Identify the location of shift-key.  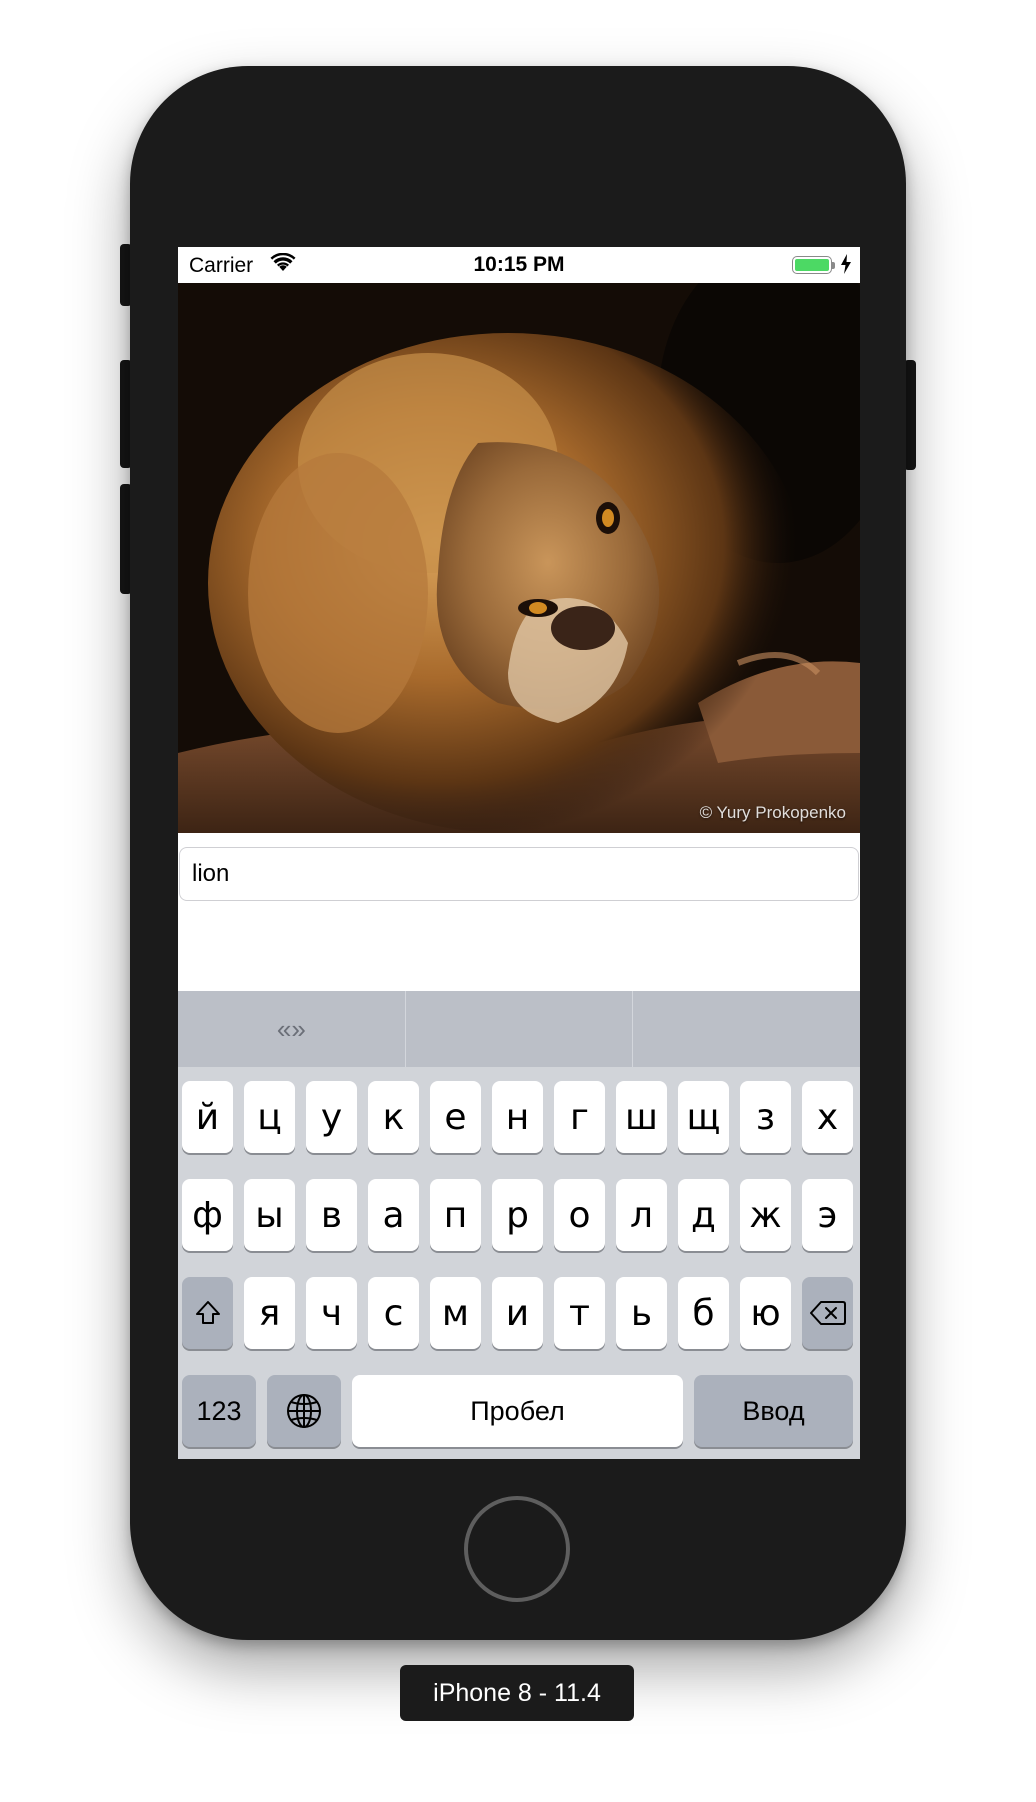
(207, 1313).